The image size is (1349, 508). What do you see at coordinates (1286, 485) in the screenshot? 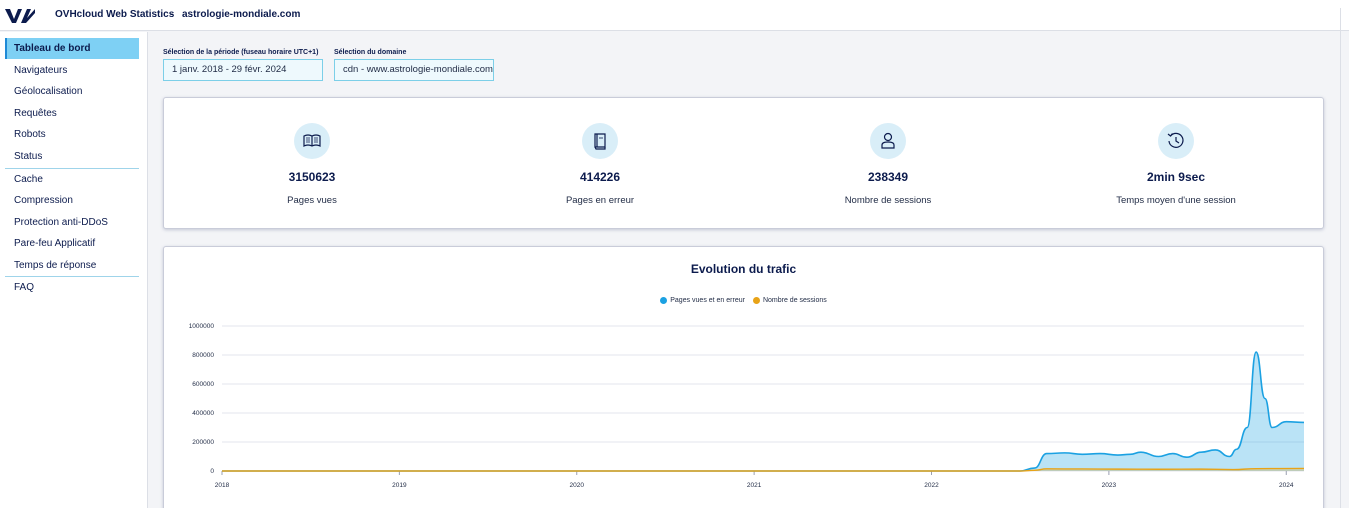
I see `x-tick-label: 2024` at bounding box center [1286, 485].